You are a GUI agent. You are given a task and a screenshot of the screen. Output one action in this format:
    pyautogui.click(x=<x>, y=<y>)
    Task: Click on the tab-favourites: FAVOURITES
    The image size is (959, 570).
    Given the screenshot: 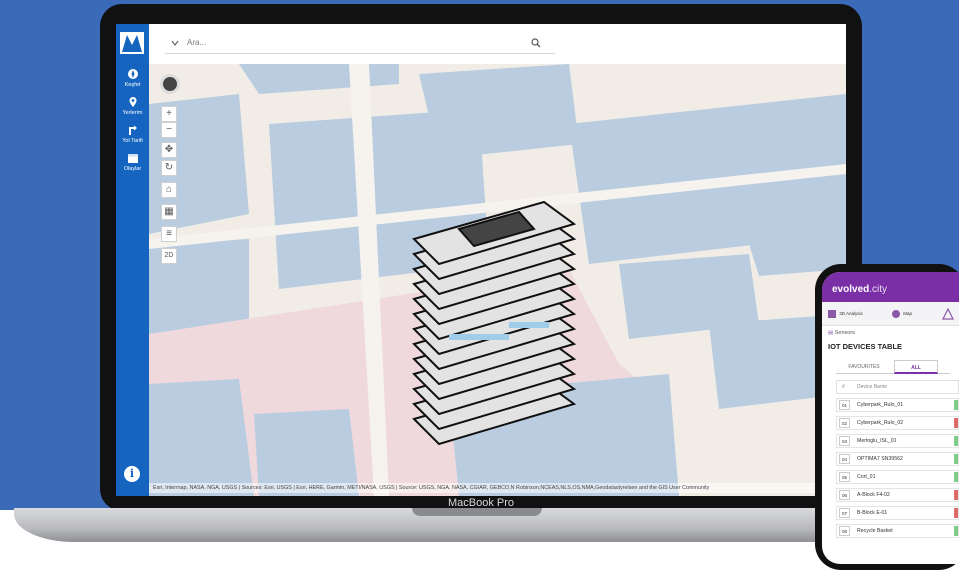 What is the action you would take?
    pyautogui.click(x=864, y=367)
    